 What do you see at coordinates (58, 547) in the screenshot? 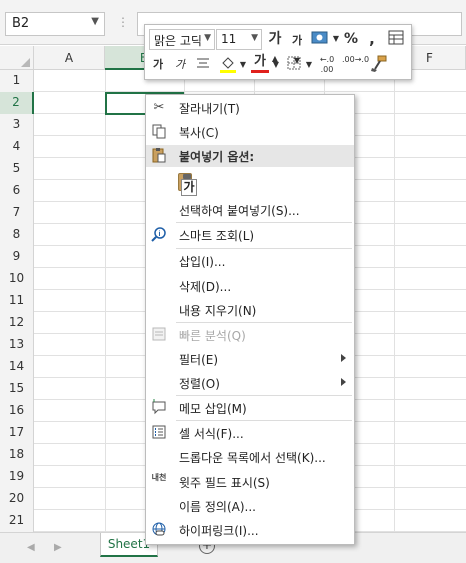
I see `scroll-right-icon: ▶` at bounding box center [58, 547].